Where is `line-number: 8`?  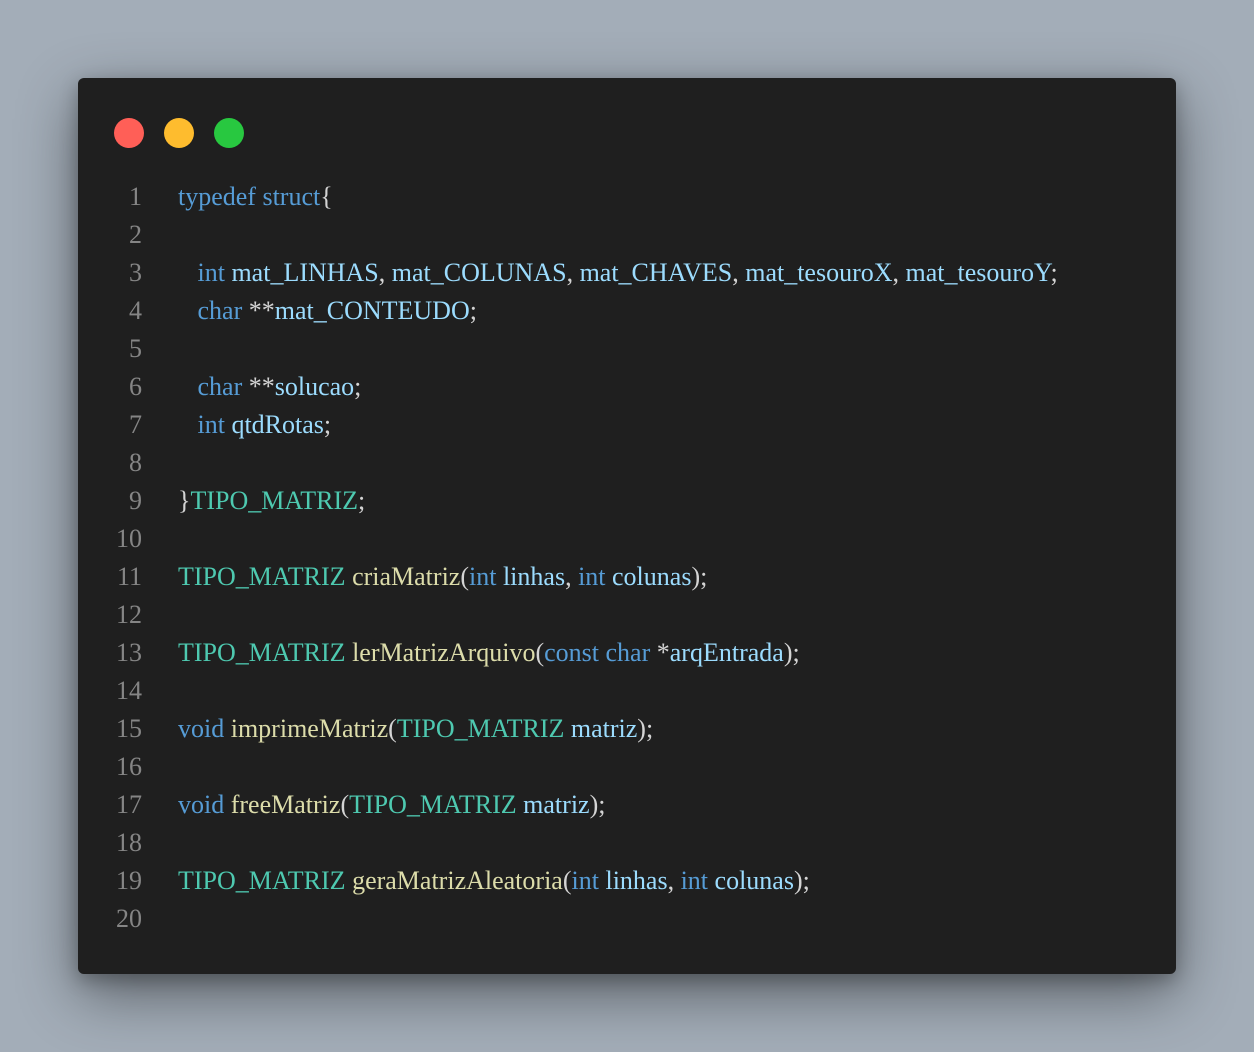 line-number: 8 is located at coordinates (135, 462).